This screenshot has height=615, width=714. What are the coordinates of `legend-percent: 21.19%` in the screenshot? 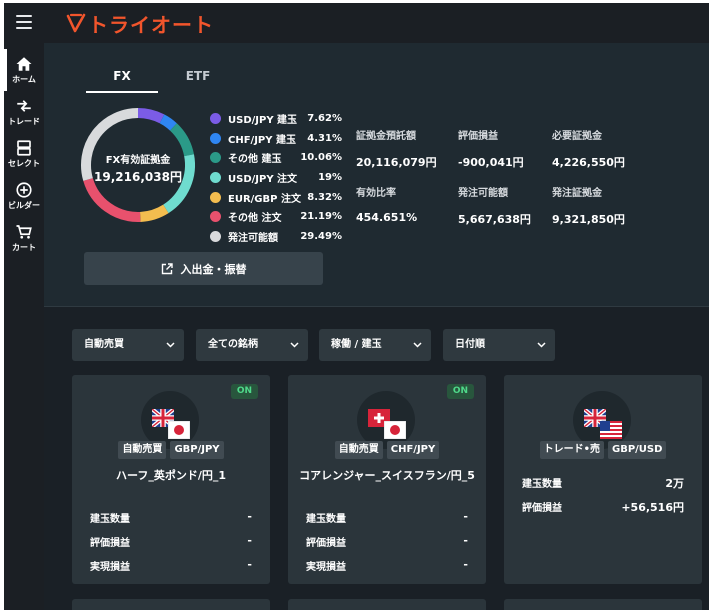 It's located at (321, 217).